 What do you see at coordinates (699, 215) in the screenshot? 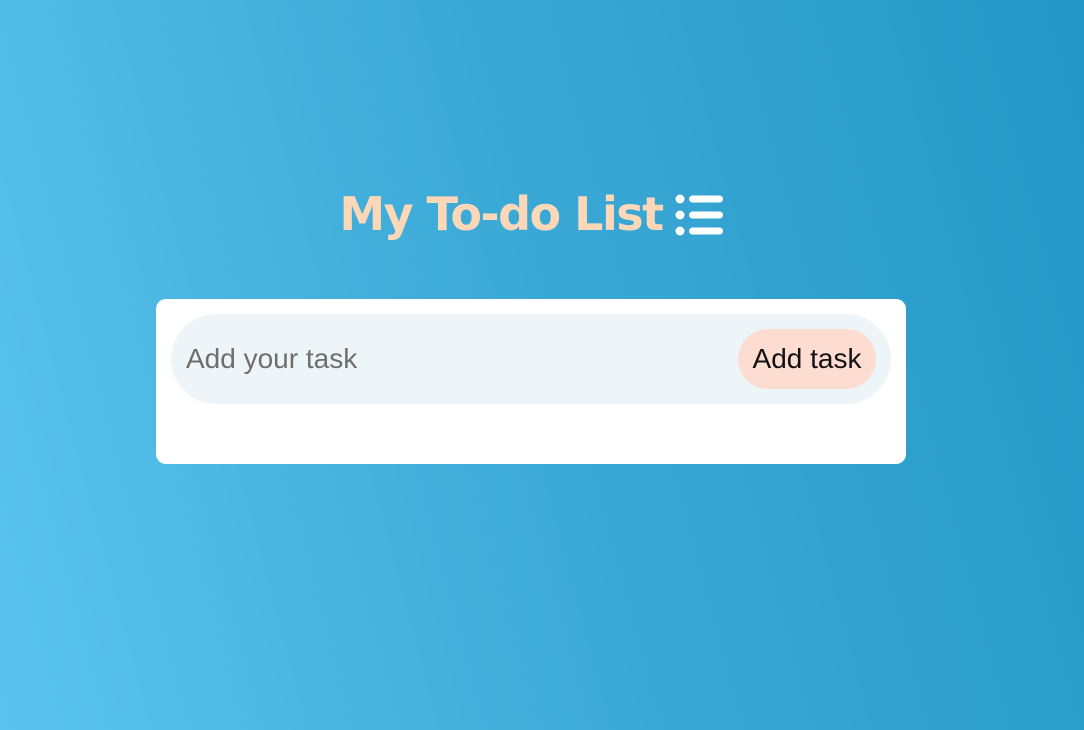
I see `list-icon` at bounding box center [699, 215].